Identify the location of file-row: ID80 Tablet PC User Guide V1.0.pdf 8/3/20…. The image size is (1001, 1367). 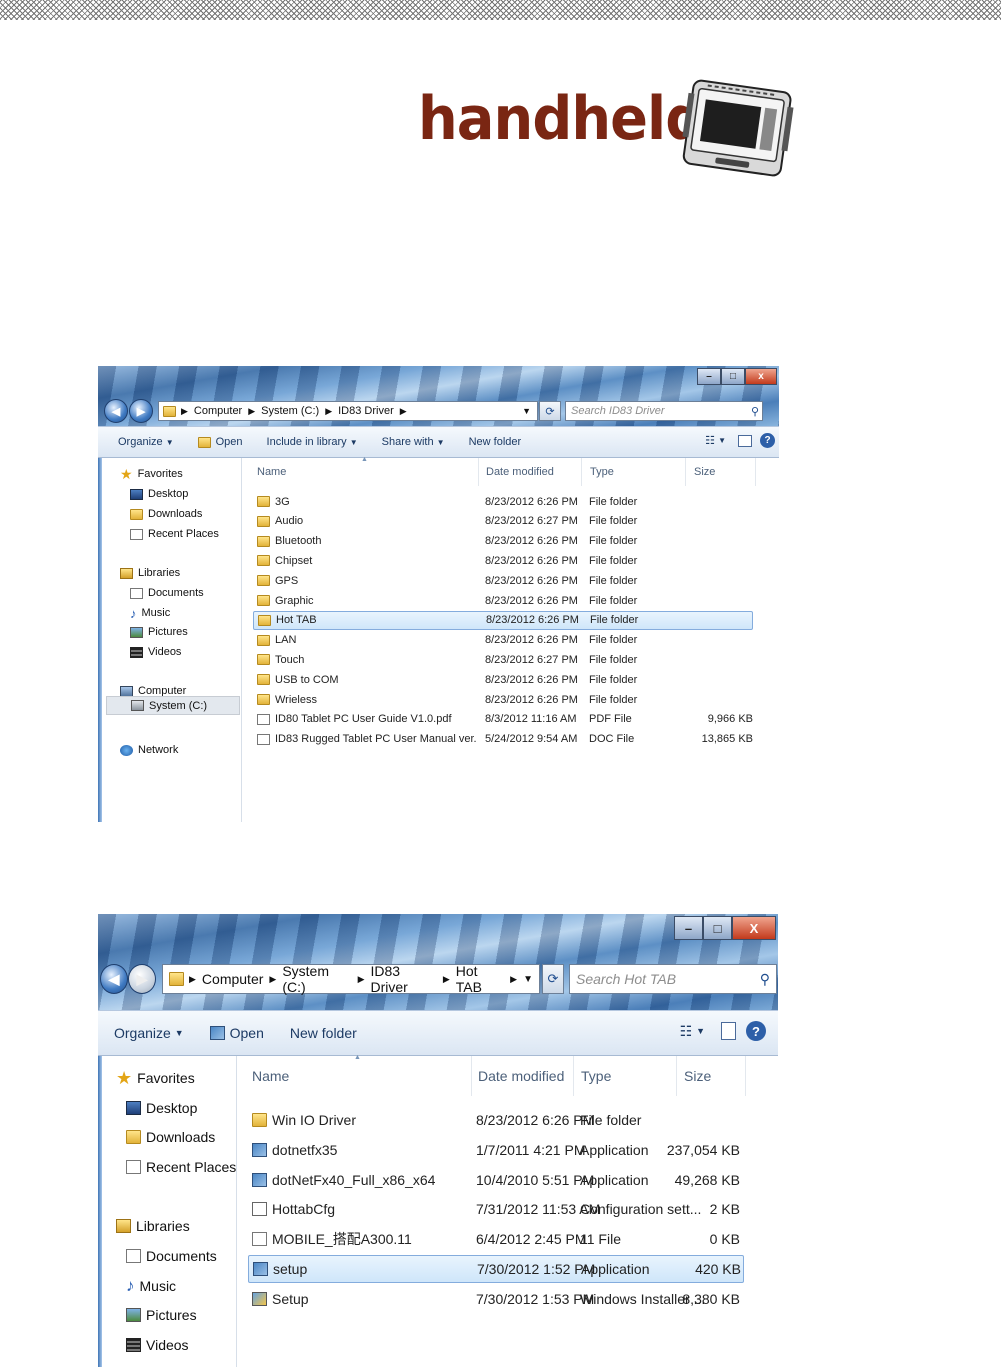
(503, 719).